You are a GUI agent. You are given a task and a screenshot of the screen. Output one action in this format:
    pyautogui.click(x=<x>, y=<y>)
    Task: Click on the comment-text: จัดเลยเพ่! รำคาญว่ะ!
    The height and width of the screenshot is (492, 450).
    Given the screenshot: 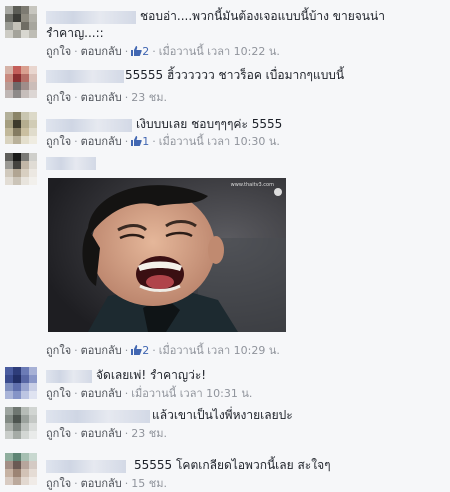 What is the action you would take?
    pyautogui.click(x=151, y=375)
    